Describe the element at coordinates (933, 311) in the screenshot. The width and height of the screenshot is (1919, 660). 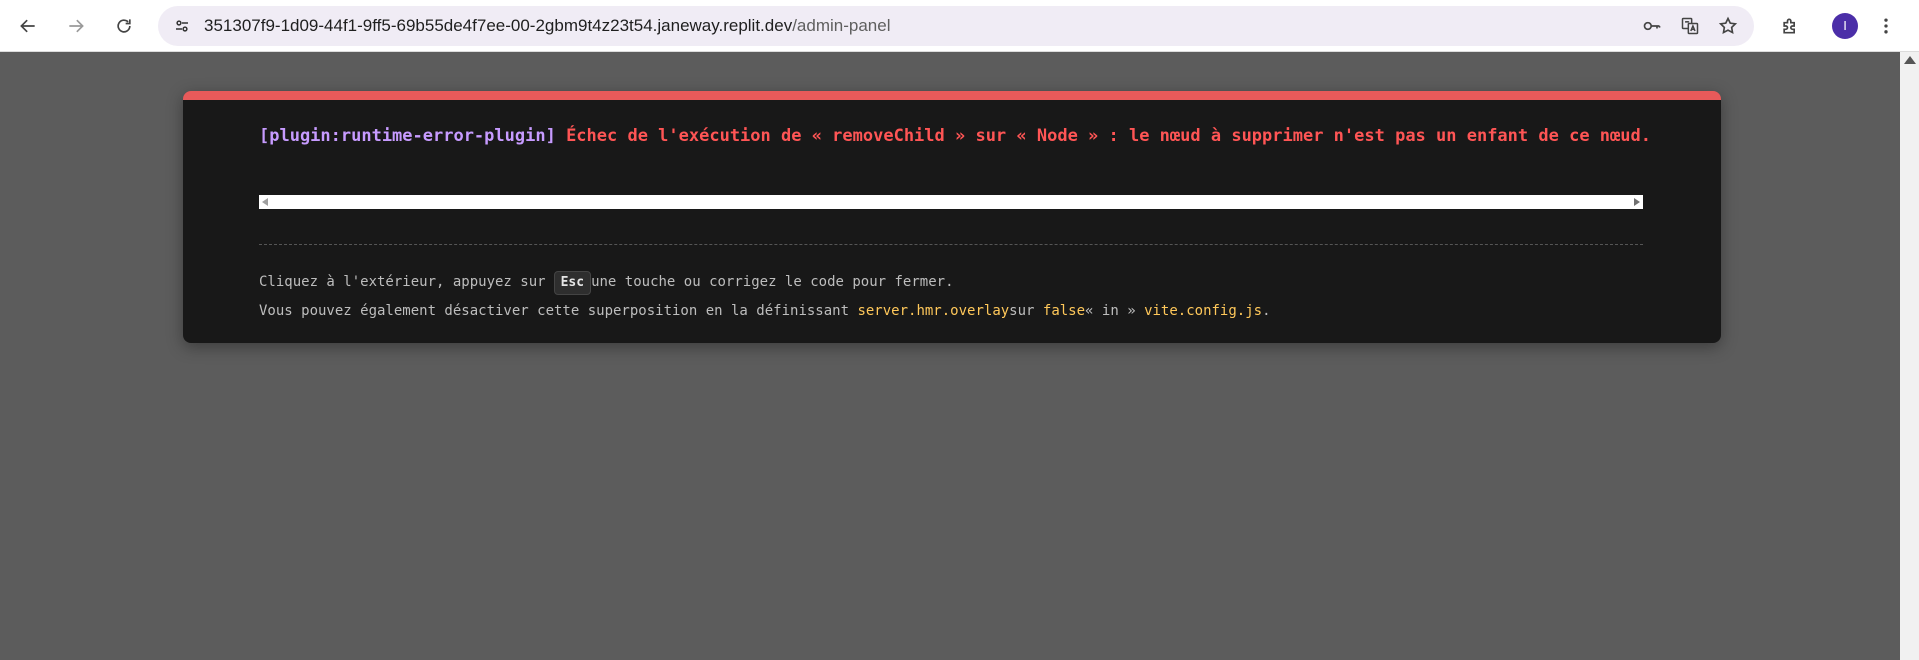
I see `config-key: server.hmr.overlay` at that location.